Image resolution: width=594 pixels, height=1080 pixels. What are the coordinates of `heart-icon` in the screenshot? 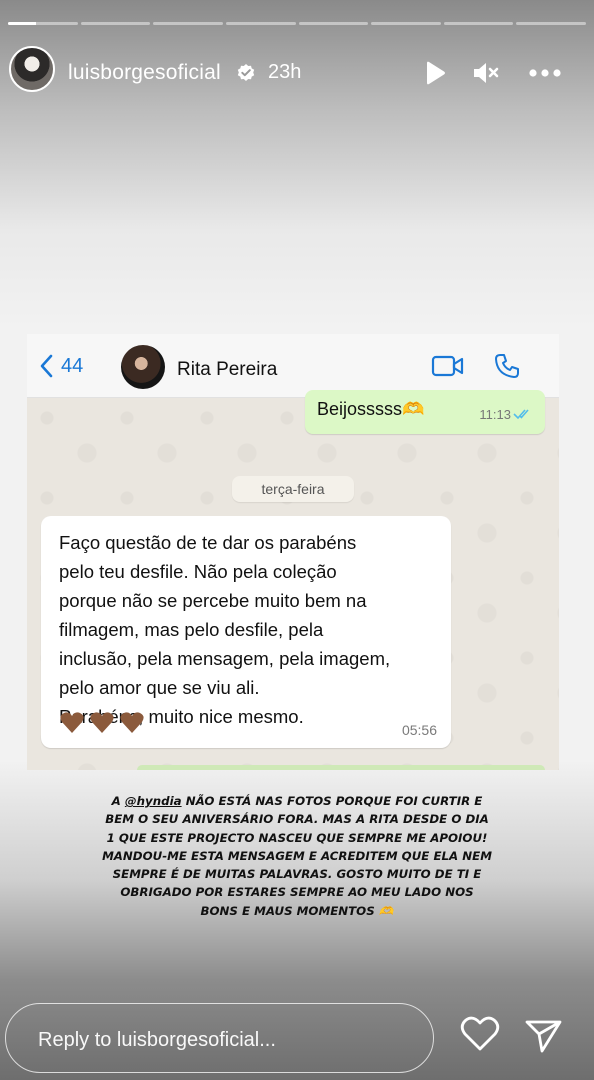 It's located at (480, 1033).